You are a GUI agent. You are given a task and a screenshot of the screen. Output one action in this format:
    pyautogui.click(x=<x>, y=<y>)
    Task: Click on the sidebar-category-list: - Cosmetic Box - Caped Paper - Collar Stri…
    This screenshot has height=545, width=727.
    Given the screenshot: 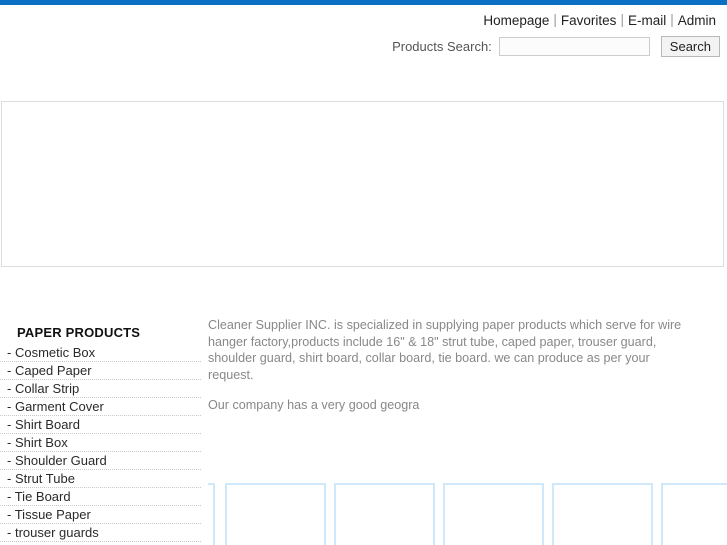 What is the action you would take?
    pyautogui.click(x=100, y=443)
    